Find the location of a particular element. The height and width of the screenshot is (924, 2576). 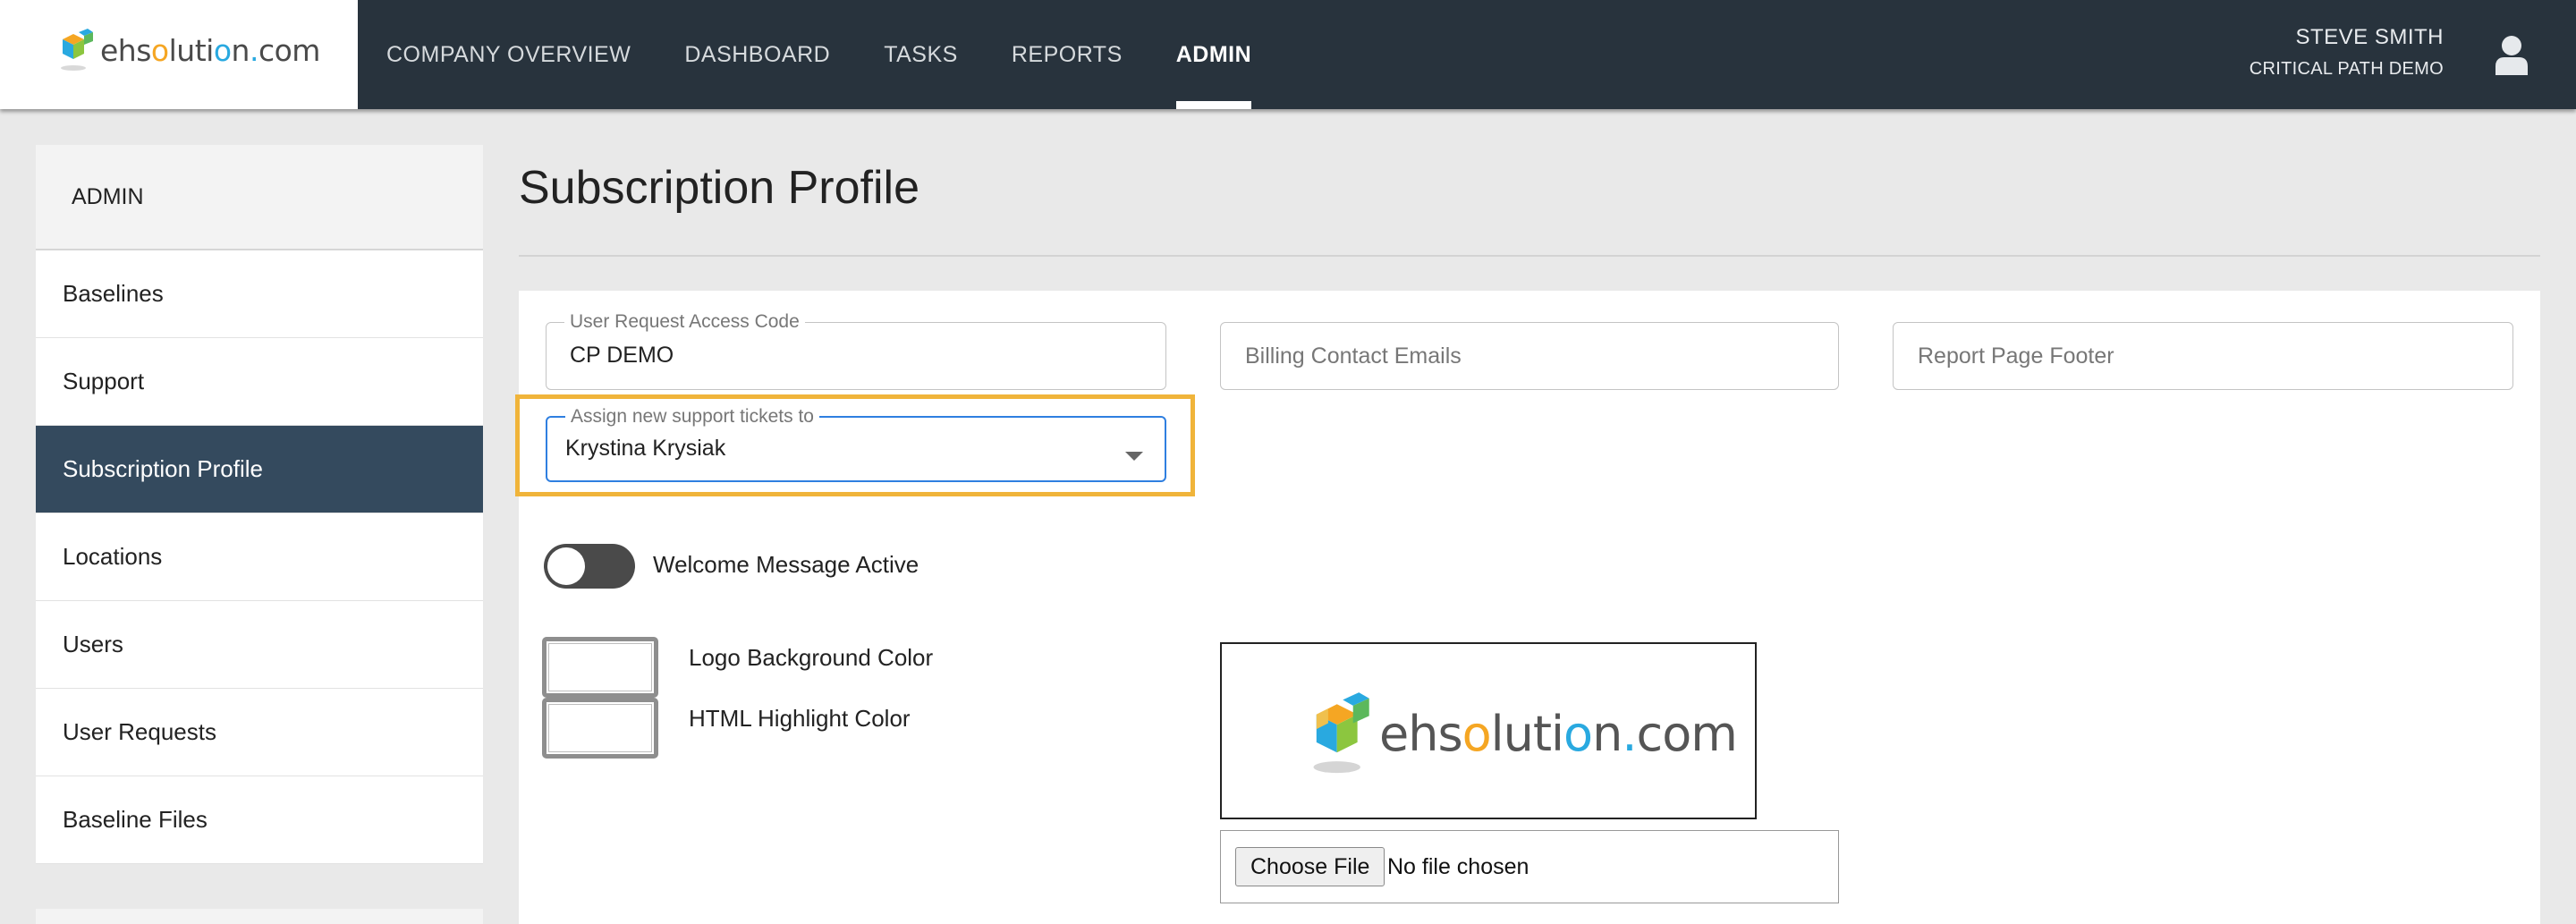

billing-emails-placeholder: Billing Contact Emails is located at coordinates (1353, 356).